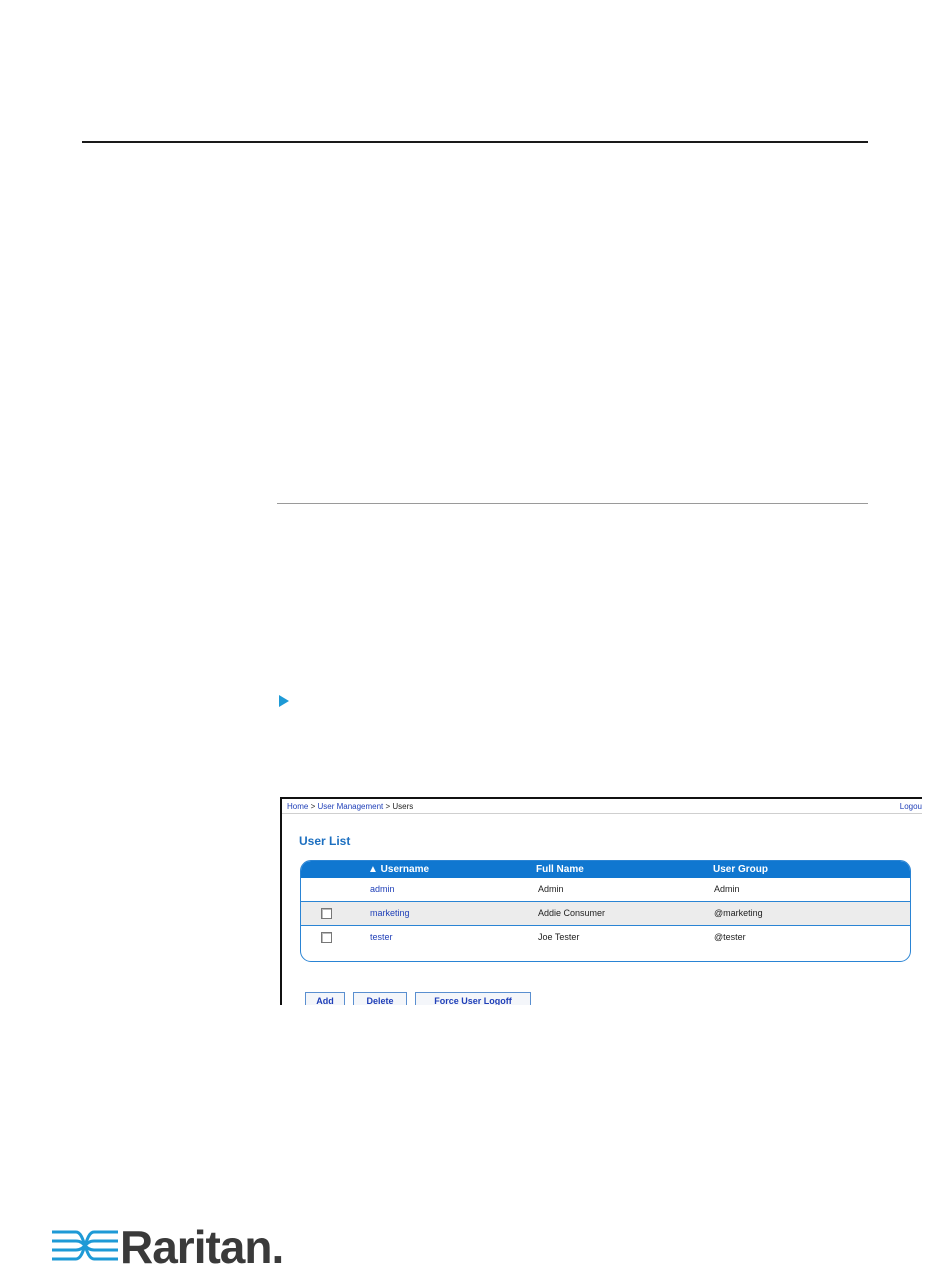 The height and width of the screenshot is (1276, 950). I want to click on header-rule, so click(475, 142).